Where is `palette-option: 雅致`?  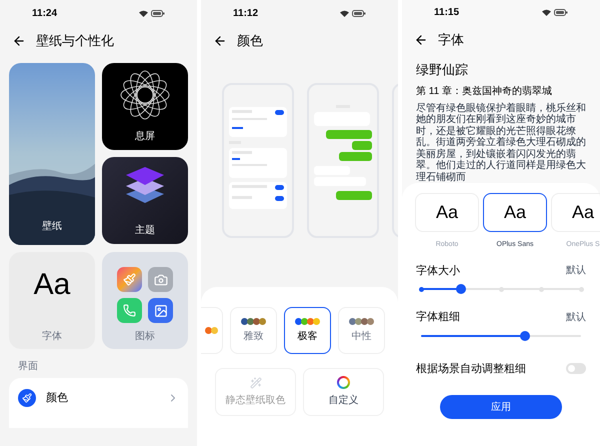 palette-option: 雅致 is located at coordinates (253, 330).